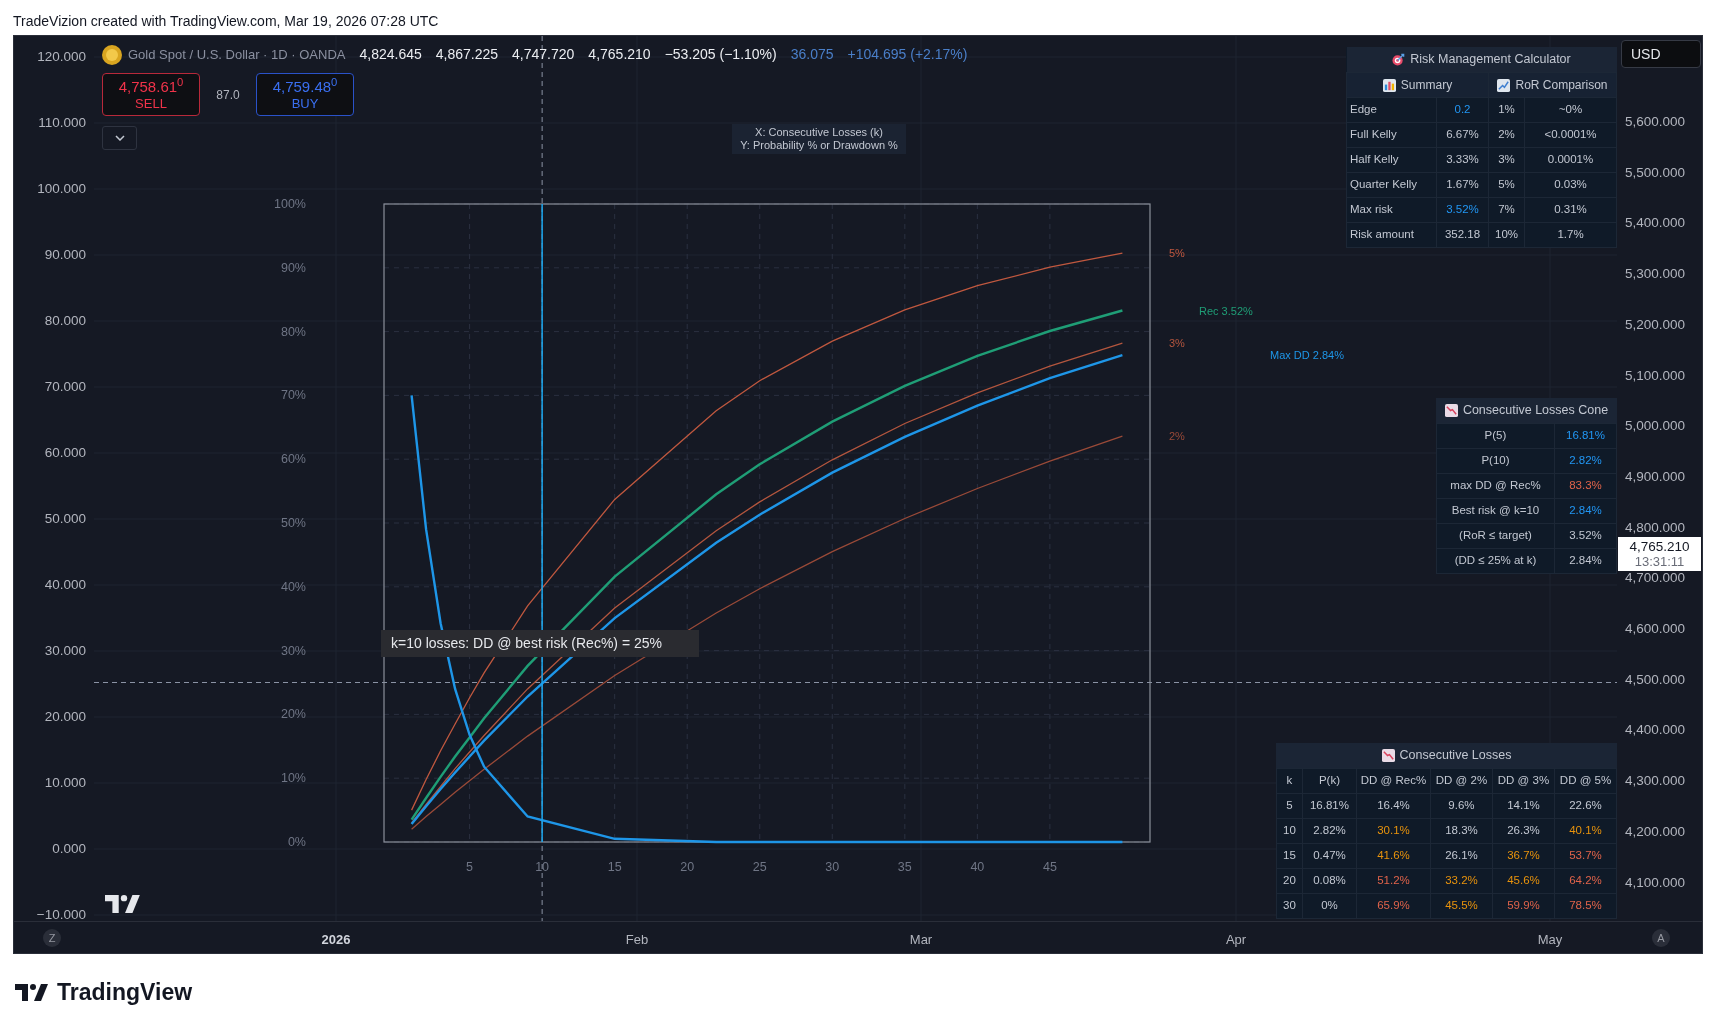 The width and height of the screenshot is (1718, 1031). What do you see at coordinates (1585, 780) in the screenshot?
I see `column-header: DD @ 5%` at bounding box center [1585, 780].